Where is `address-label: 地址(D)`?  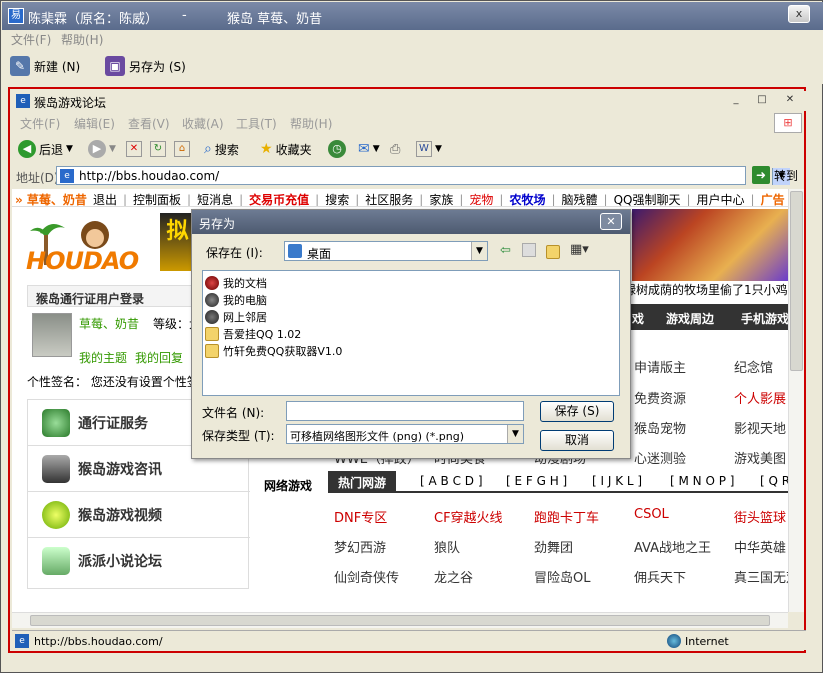
address-label: 地址(D) is located at coordinates (37, 178).